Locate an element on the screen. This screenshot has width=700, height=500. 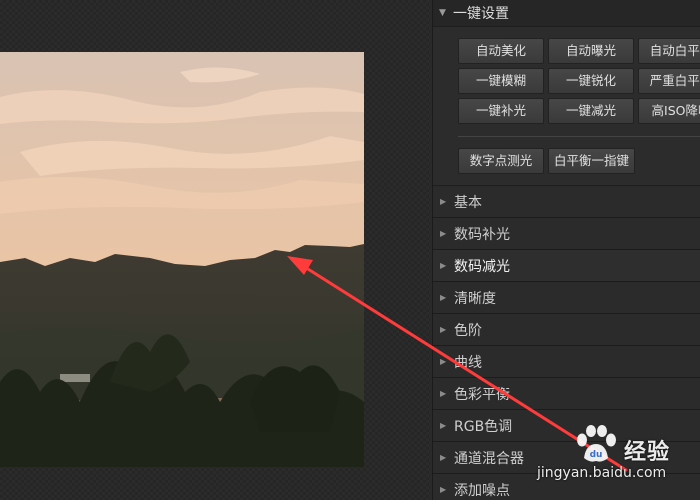
paw-logo-icon: du is located at coordinates (596, 443).